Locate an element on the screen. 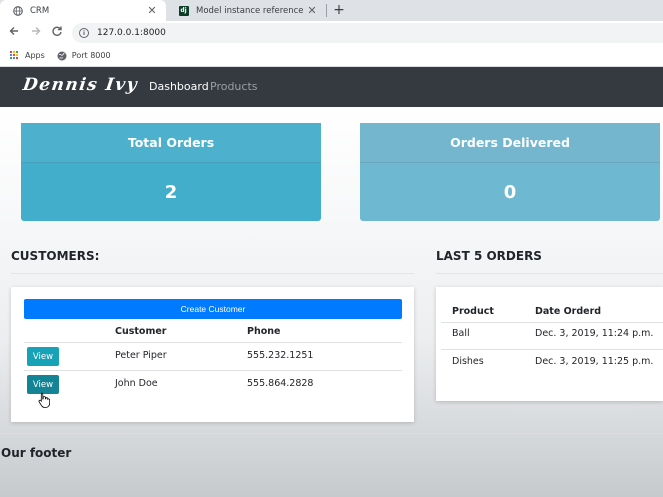 Image resolution: width=663 pixels, height=497 pixels. order-product: Dishes is located at coordinates (468, 361).